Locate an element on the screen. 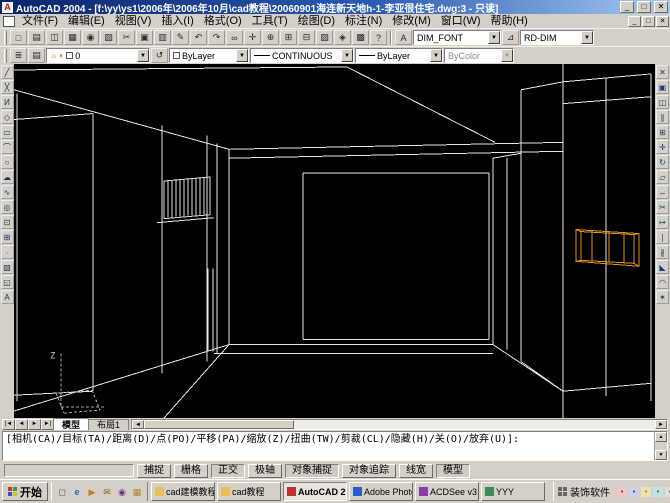  spline-button: ∿ is located at coordinates (7, 192).